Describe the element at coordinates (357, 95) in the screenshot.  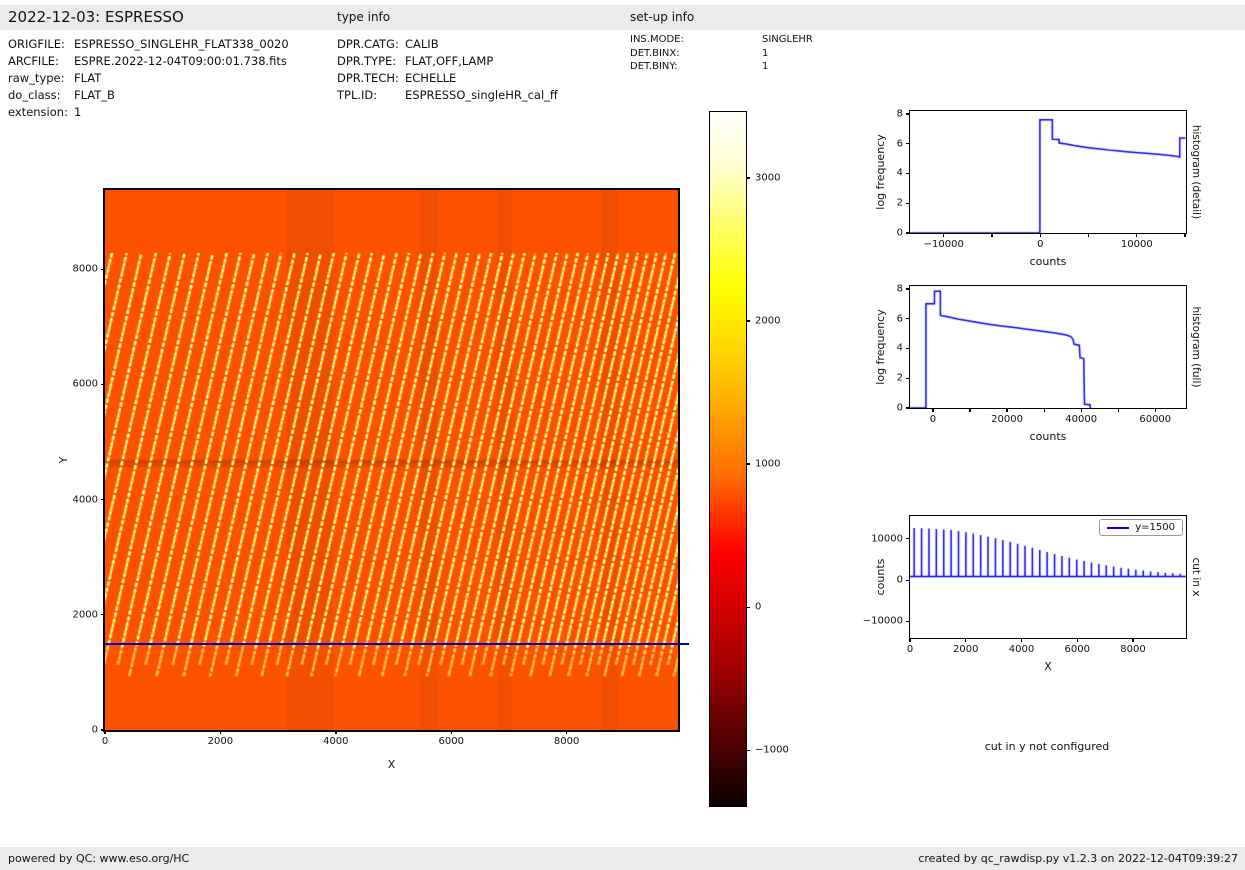
I see `tpl-id-label: TPL.ID:` at that location.